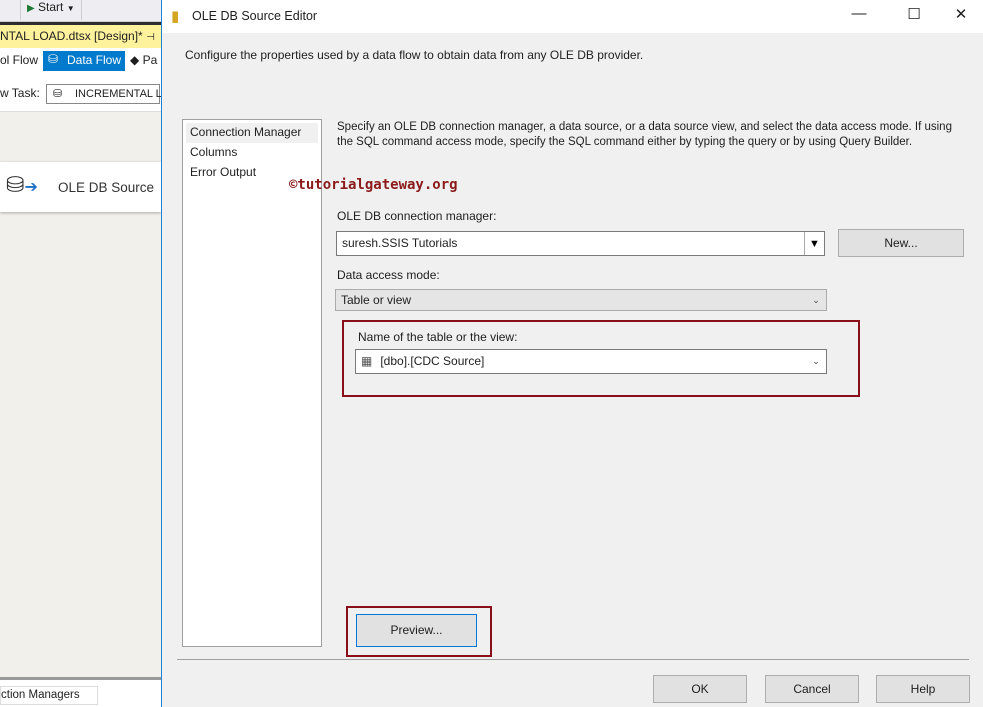  What do you see at coordinates (573, 659) in the screenshot?
I see `separator` at bounding box center [573, 659].